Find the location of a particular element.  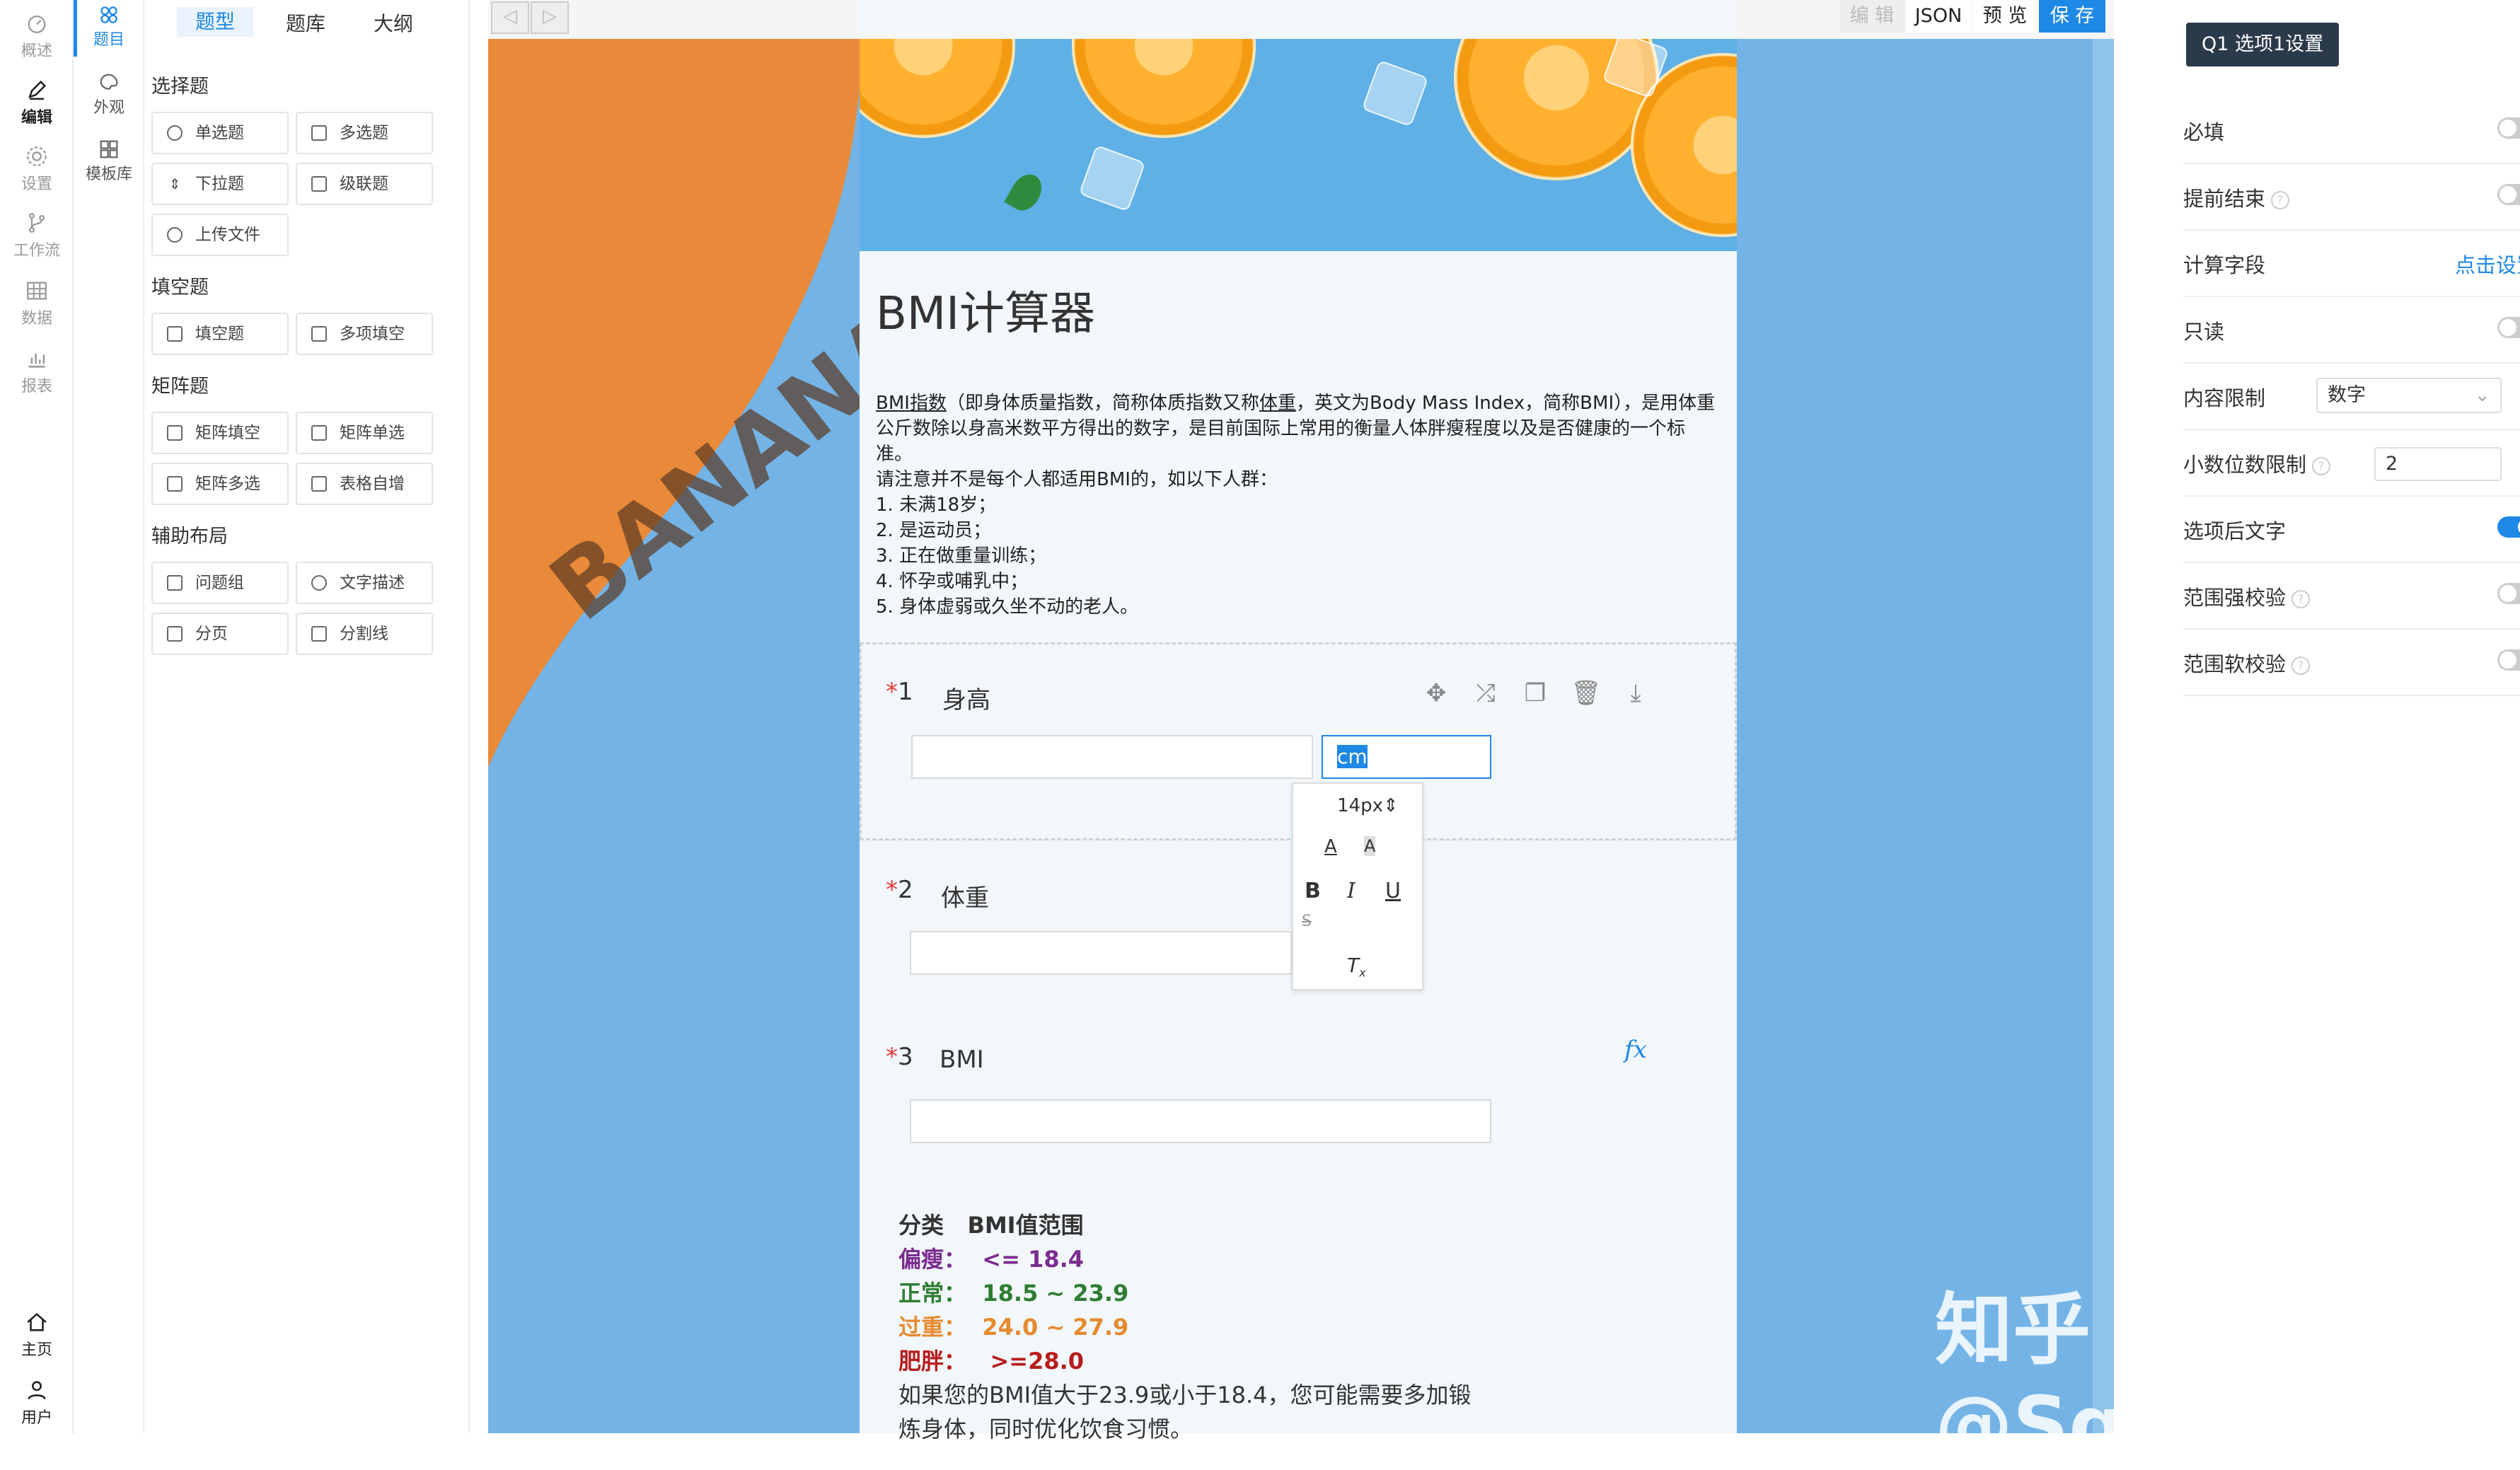

save-to-bank-icon: ⤓ is located at coordinates (1636, 693).